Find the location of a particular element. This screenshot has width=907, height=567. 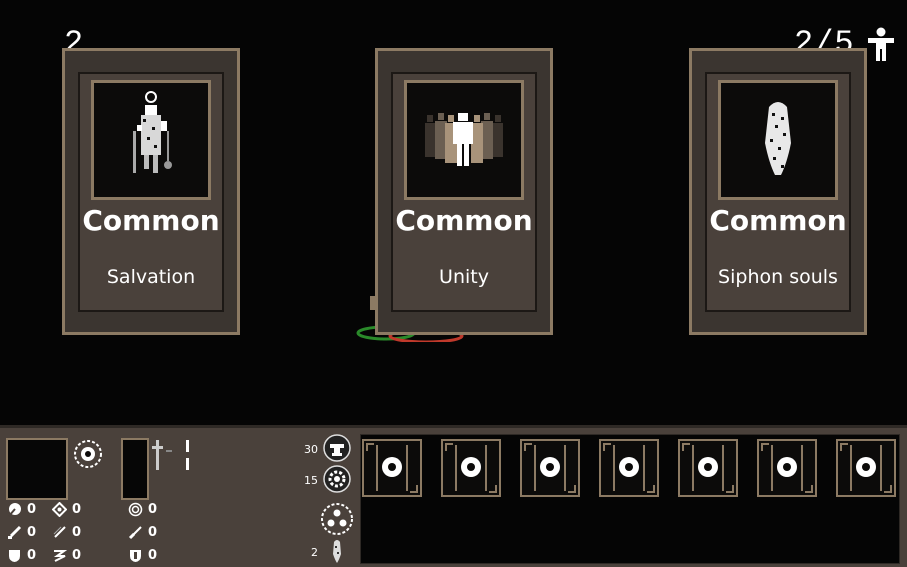

card-name: Salvation is located at coordinates (151, 277).